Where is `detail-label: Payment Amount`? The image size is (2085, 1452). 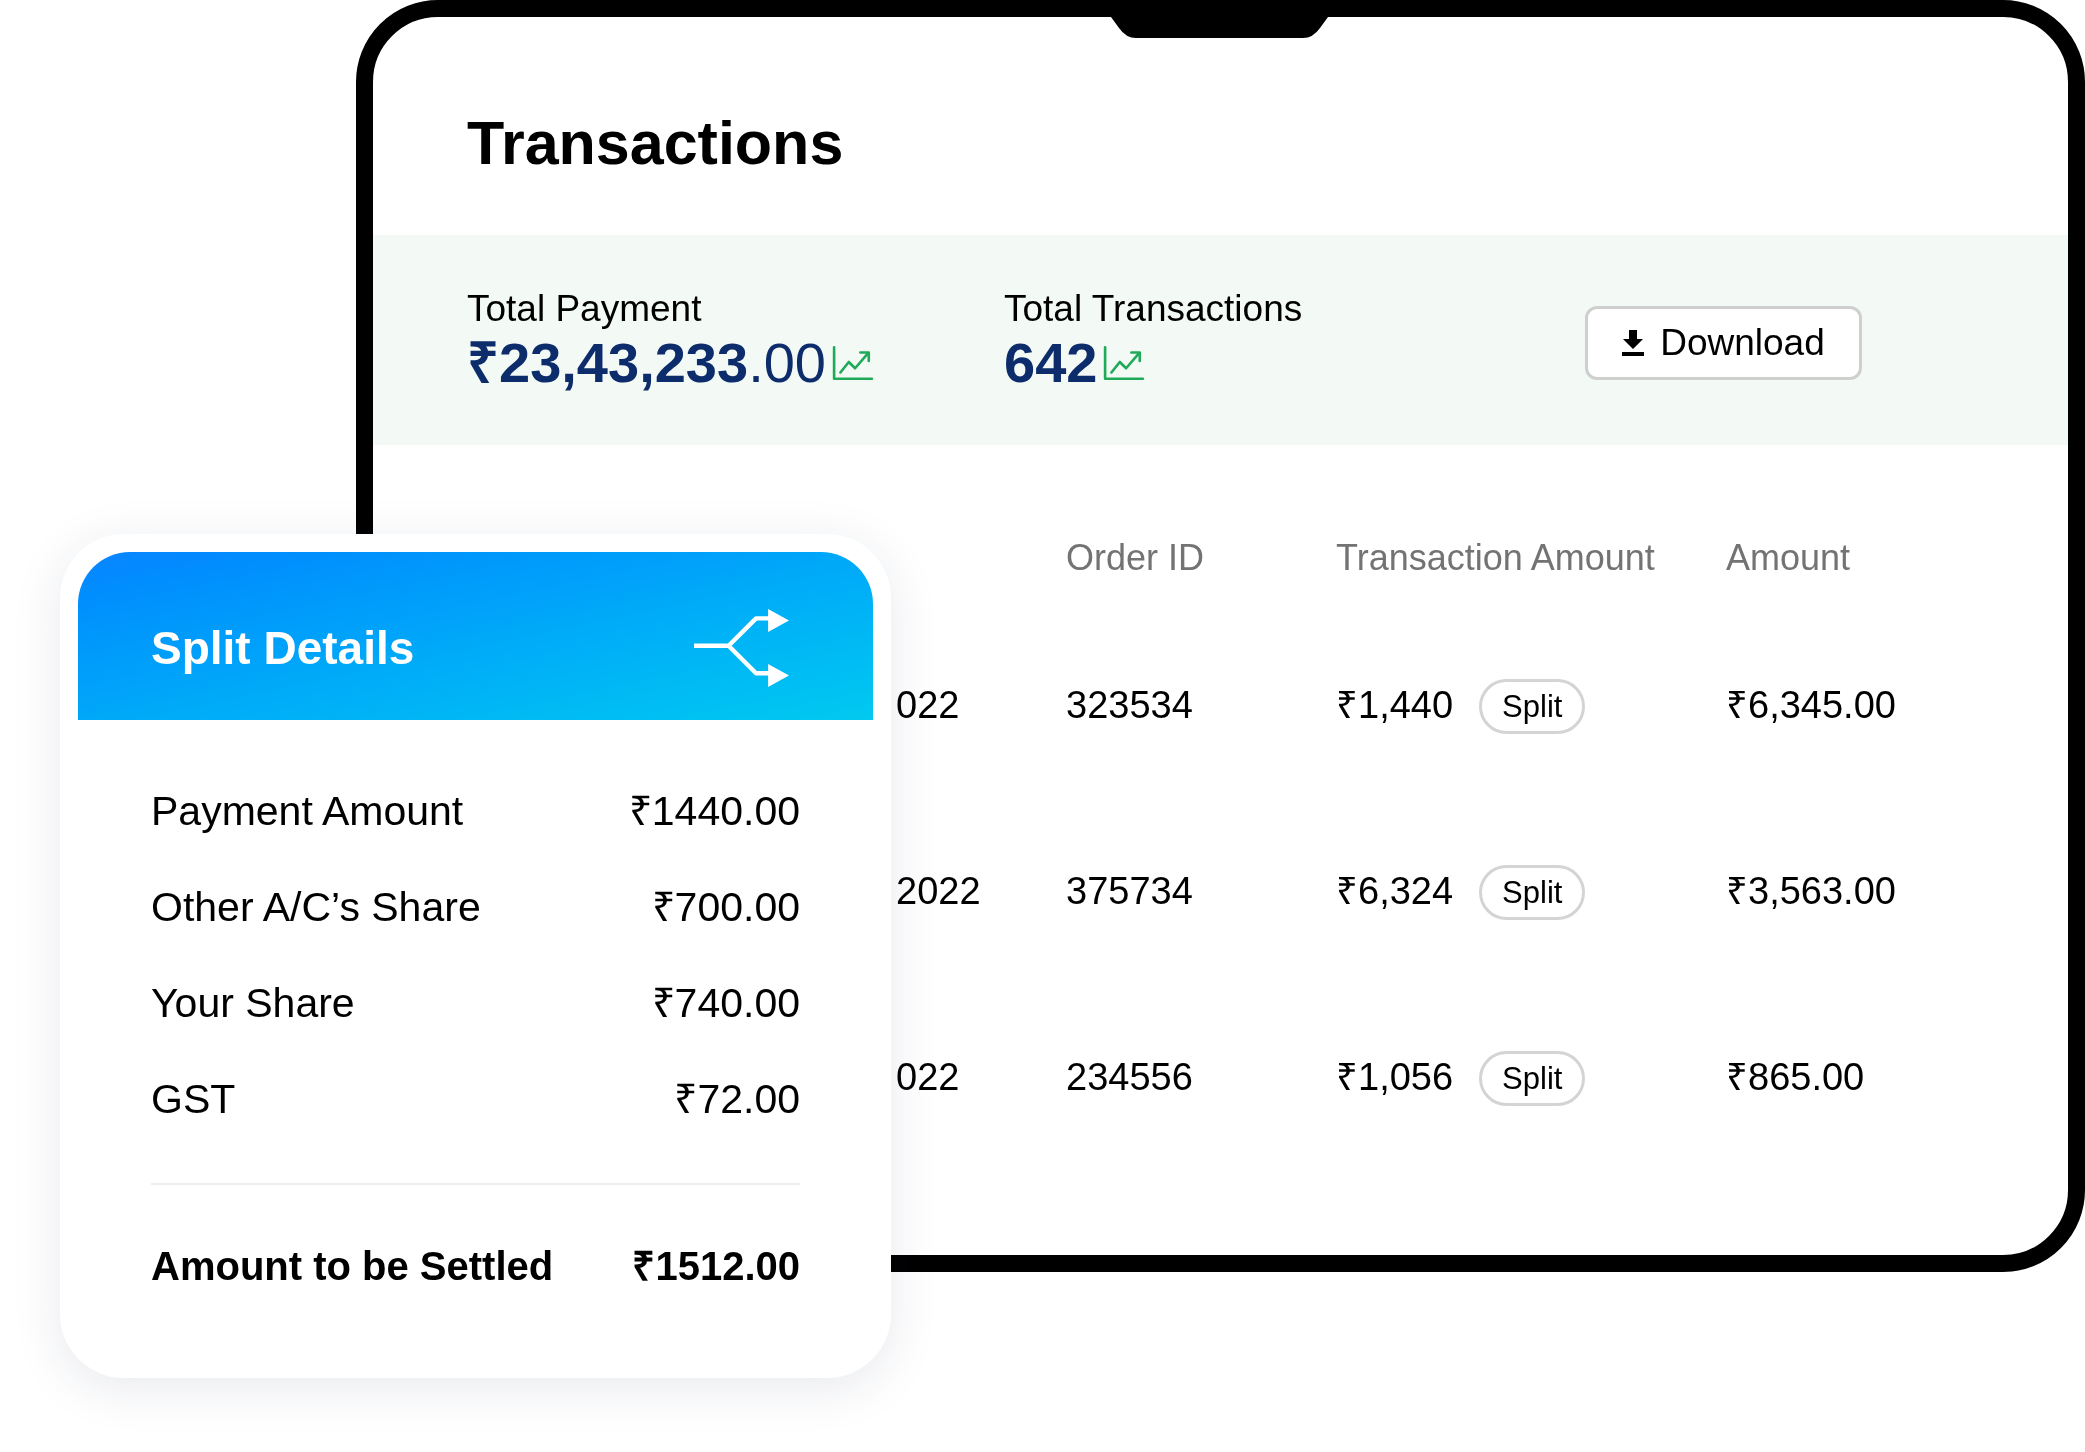
detail-label: Payment Amount is located at coordinates (307, 812).